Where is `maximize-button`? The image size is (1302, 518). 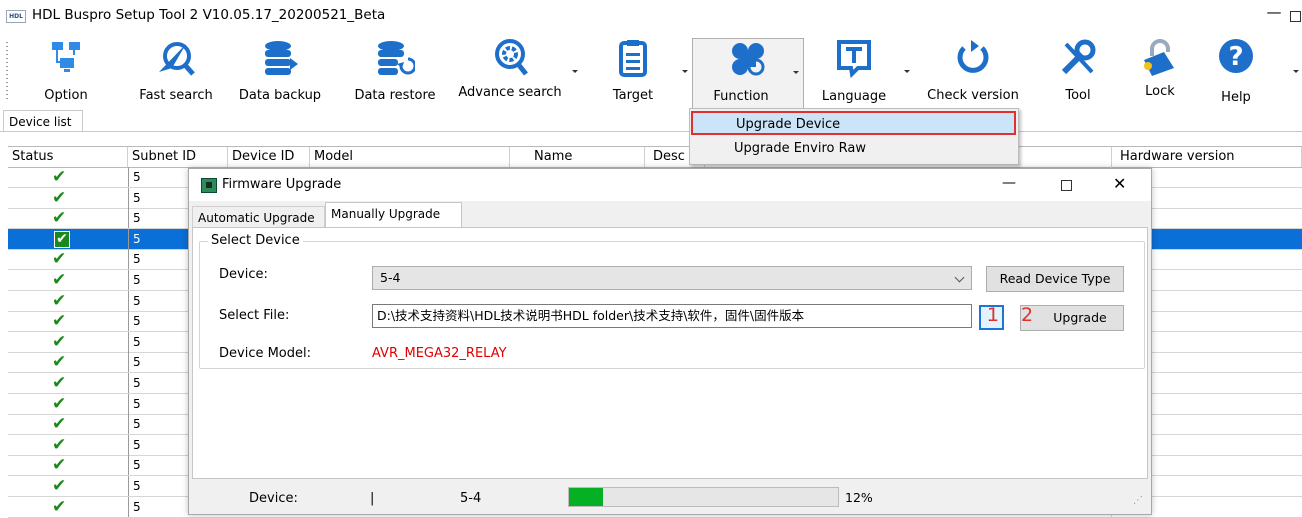 maximize-button is located at coordinates (1296, 14).